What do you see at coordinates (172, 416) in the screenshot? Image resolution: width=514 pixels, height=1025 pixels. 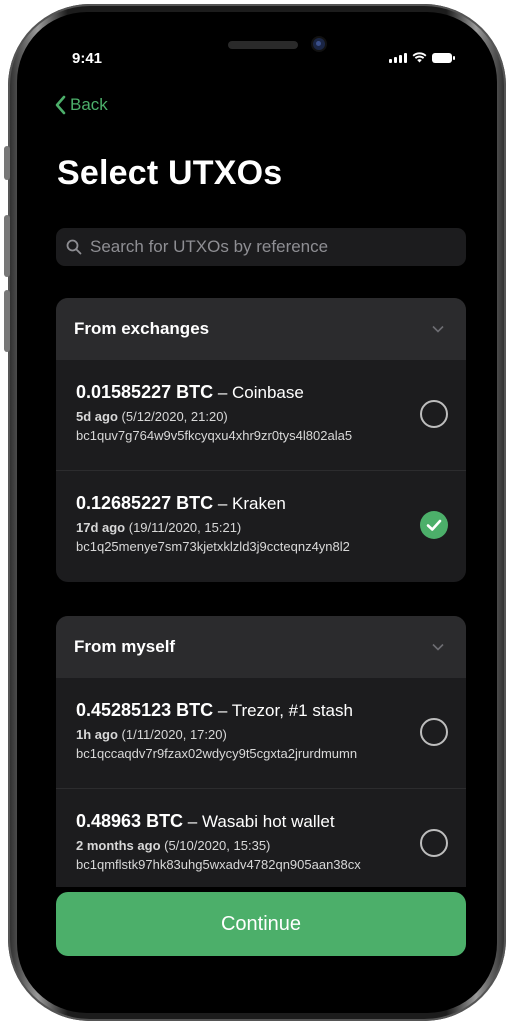 I see `utxo-datetime: (5/12/2020, 21:20)` at bounding box center [172, 416].